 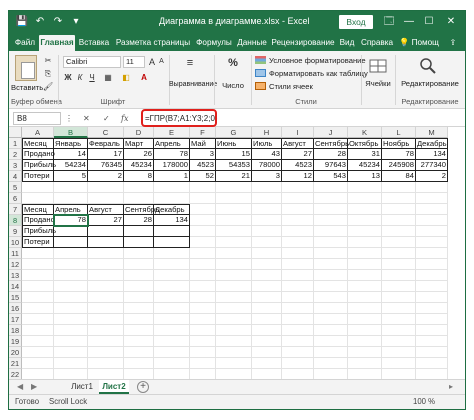 What do you see at coordinates (38, 308) in the screenshot?
I see `cell-a16` at bounding box center [38, 308].